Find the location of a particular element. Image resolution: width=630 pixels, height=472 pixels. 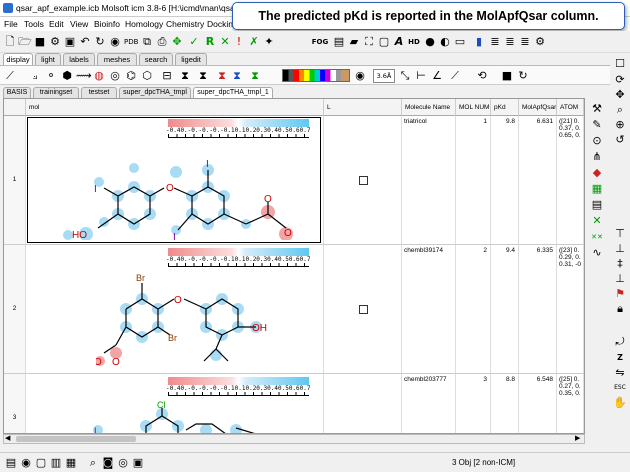

color-palette is located at coordinates (316, 75).